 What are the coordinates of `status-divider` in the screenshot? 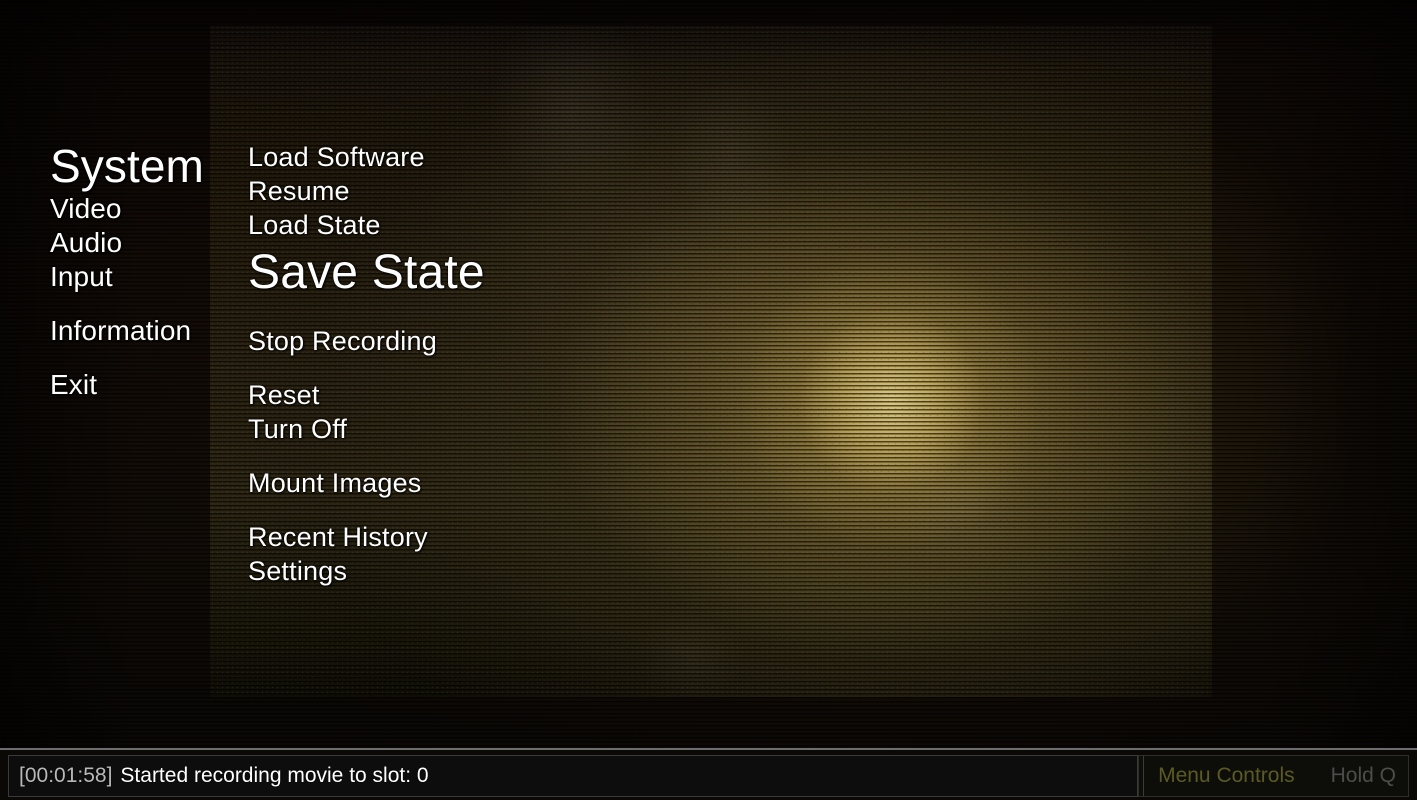 It's located at (1144, 776).